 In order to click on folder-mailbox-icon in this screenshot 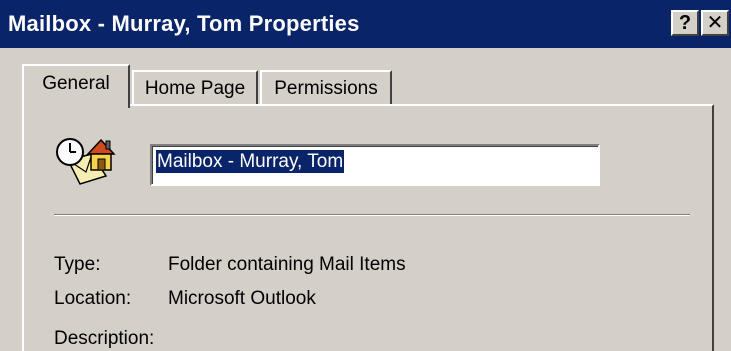, I will do `click(86, 159)`.